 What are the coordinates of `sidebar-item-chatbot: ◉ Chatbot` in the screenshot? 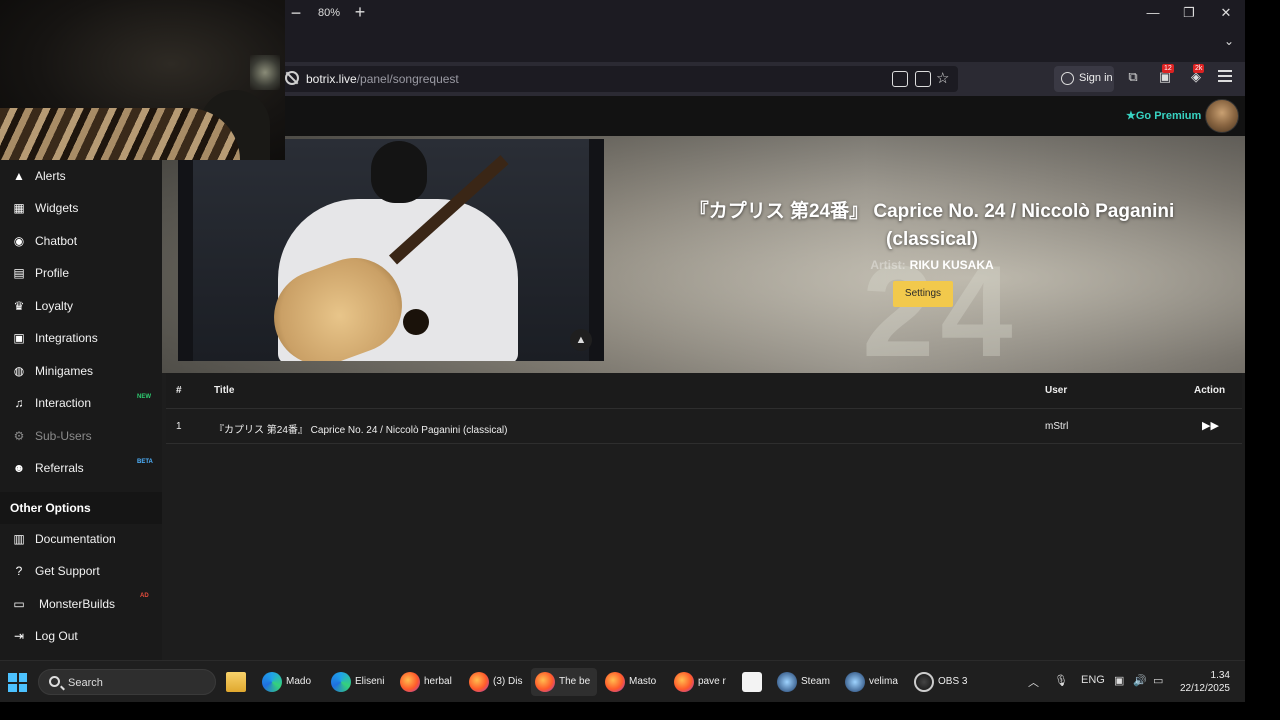 It's located at (81, 241).